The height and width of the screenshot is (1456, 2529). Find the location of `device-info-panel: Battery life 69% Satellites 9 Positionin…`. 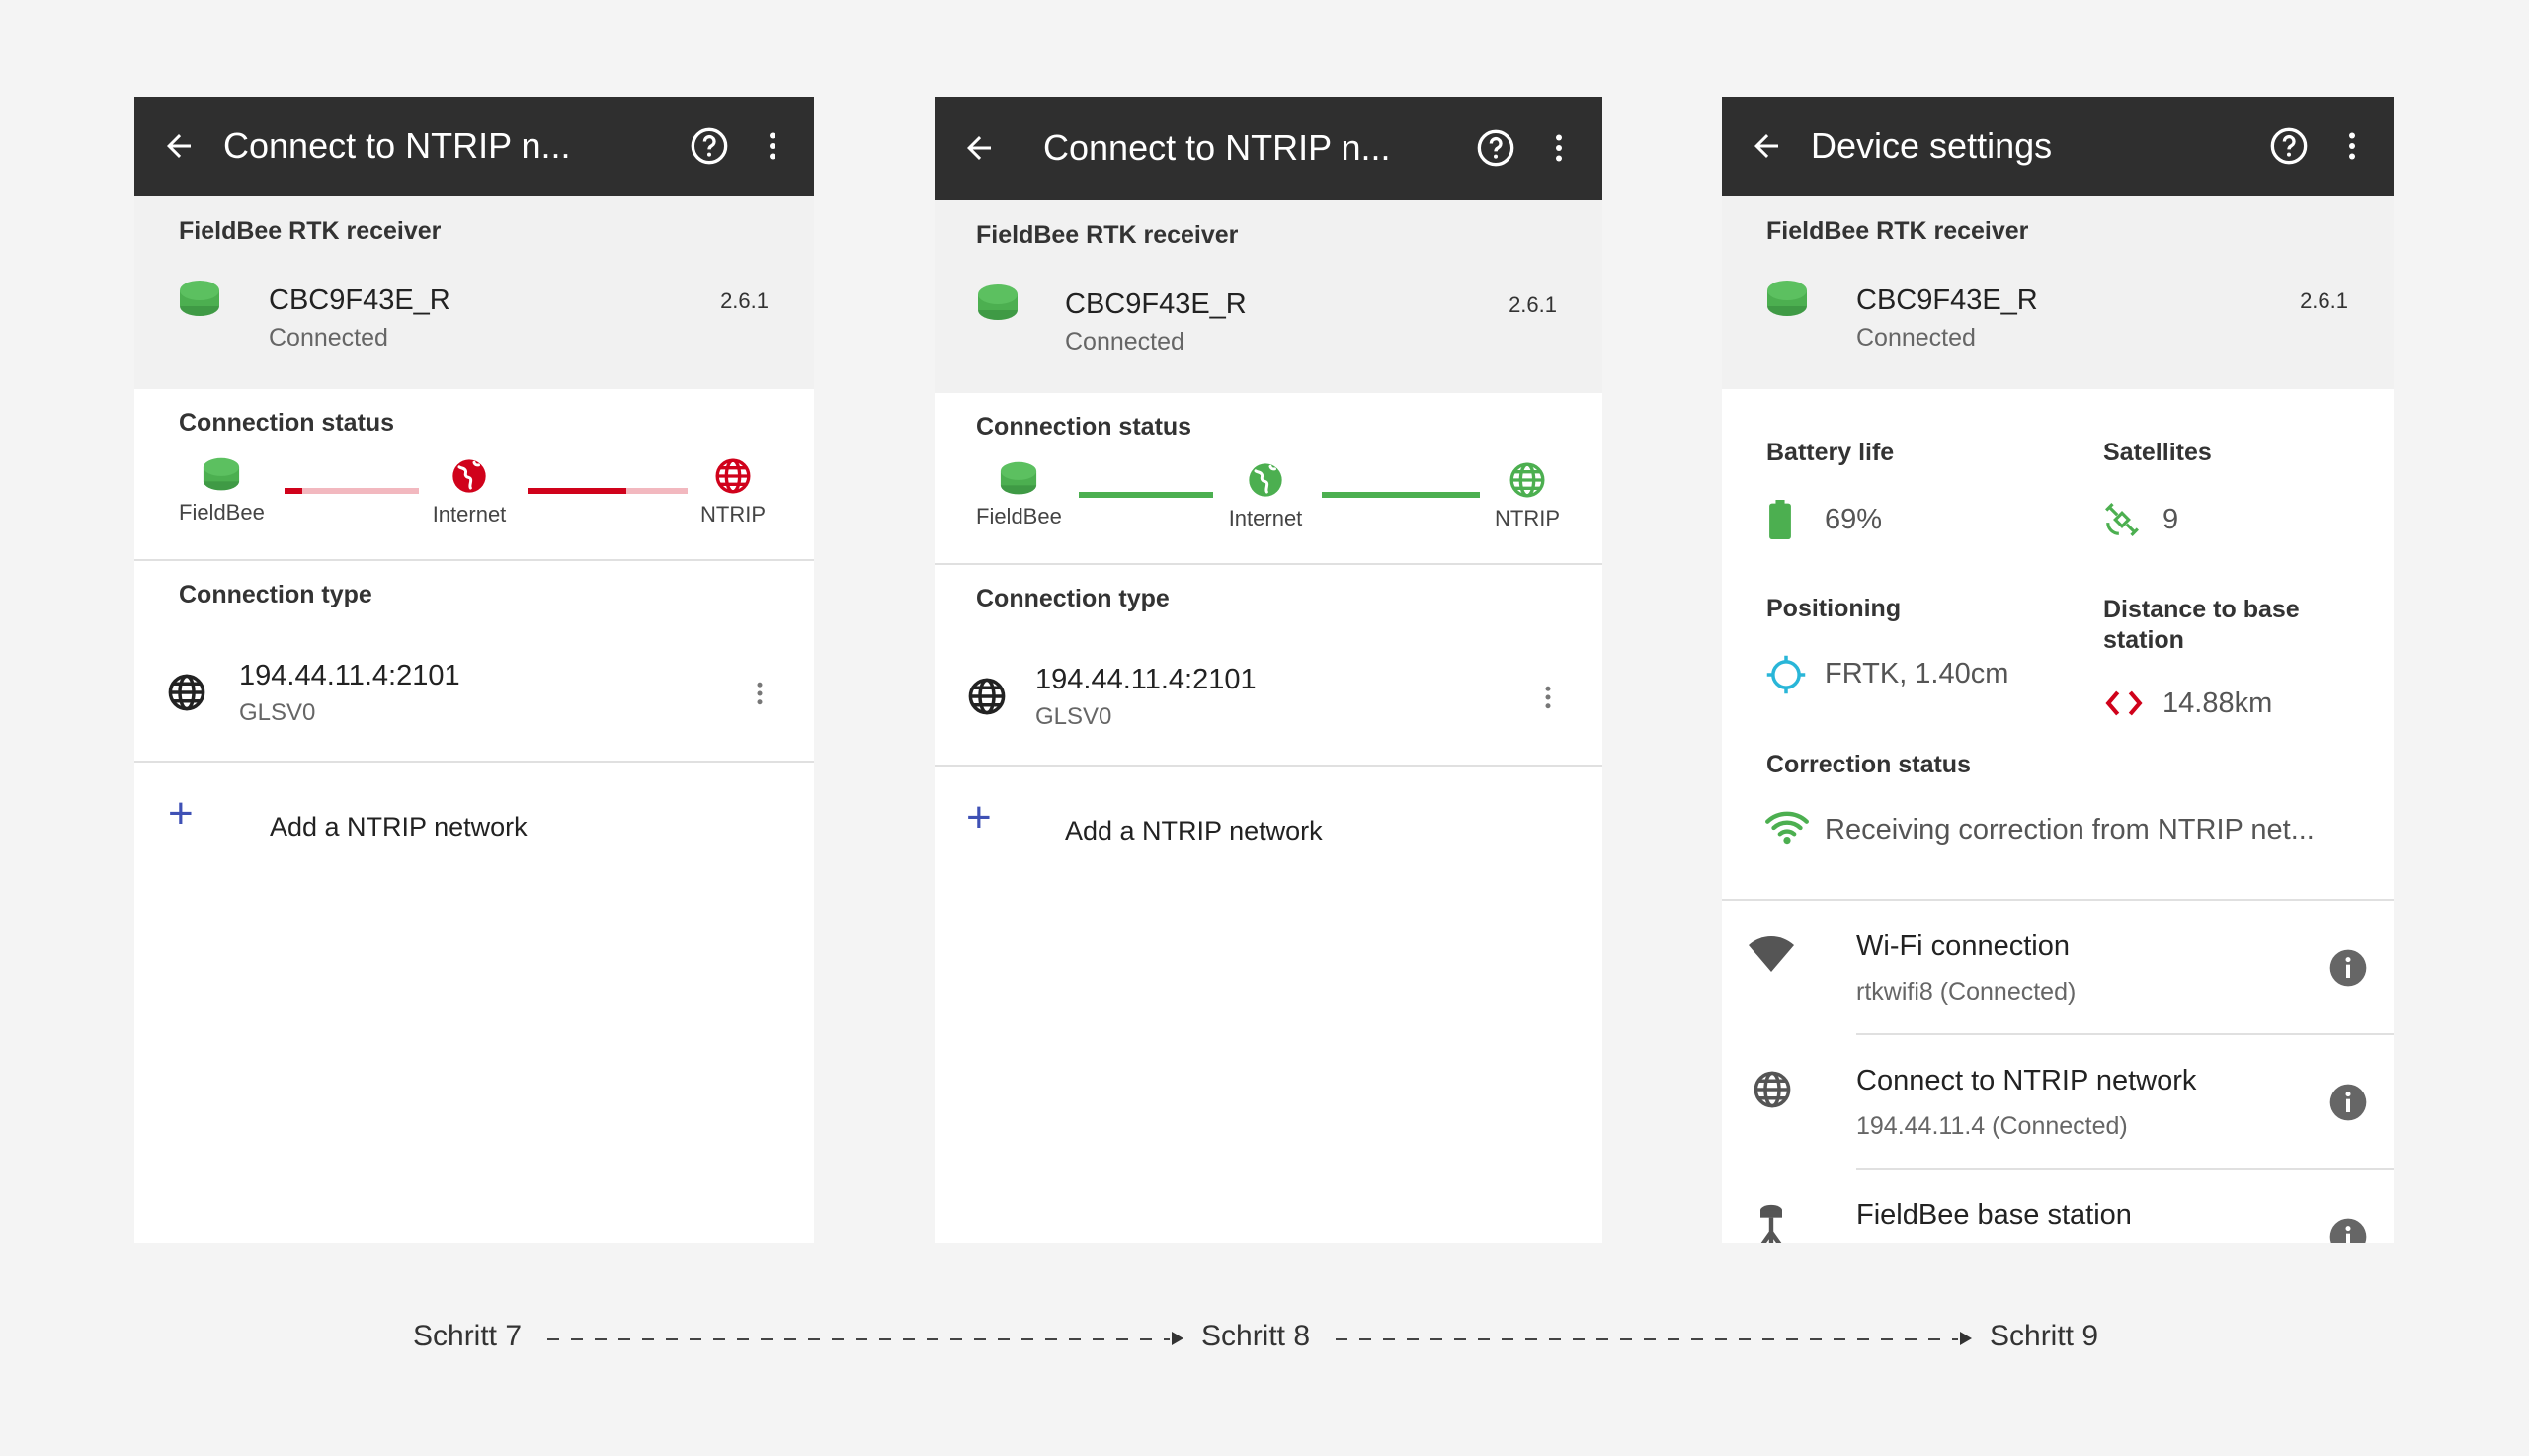

device-info-panel: Battery life 69% Satellites 9 Positionin… is located at coordinates (2058, 645).